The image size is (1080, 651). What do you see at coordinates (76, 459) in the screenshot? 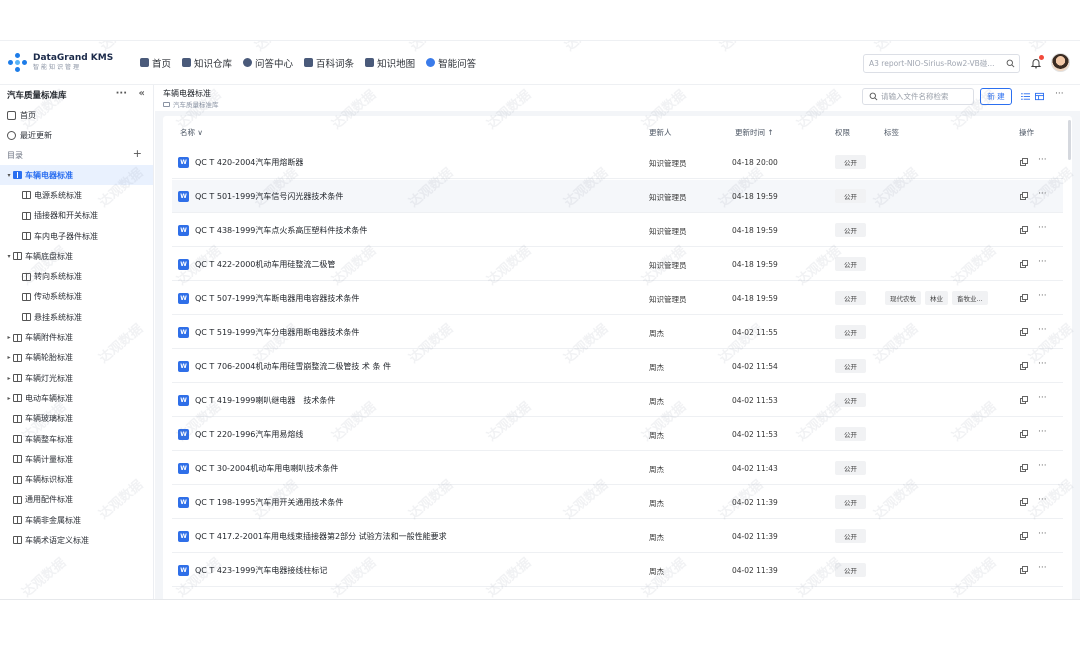
I see `sidebar-tree-item: 车辆计量标准` at bounding box center [76, 459].